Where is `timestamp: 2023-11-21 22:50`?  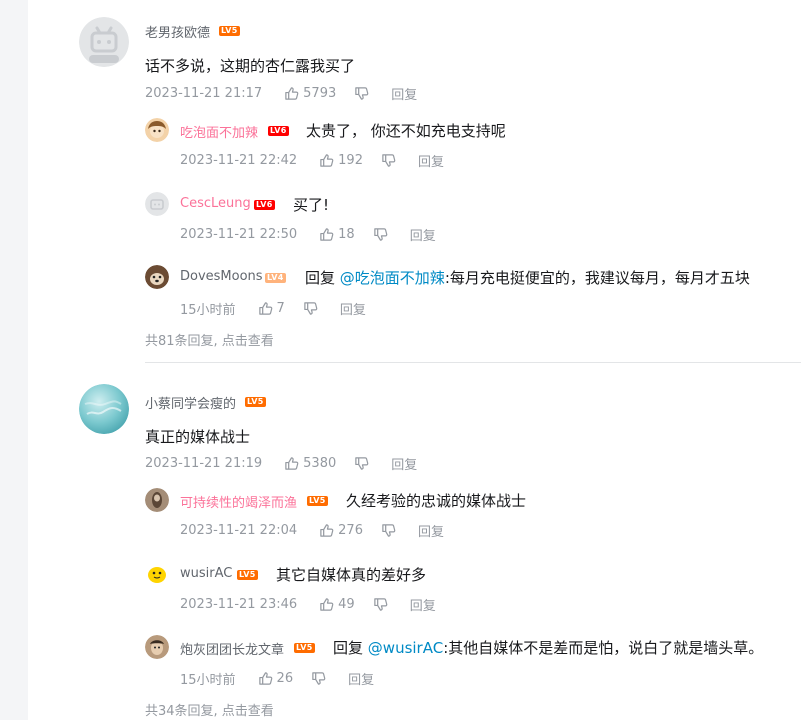
timestamp: 2023-11-21 22:50 is located at coordinates (239, 234).